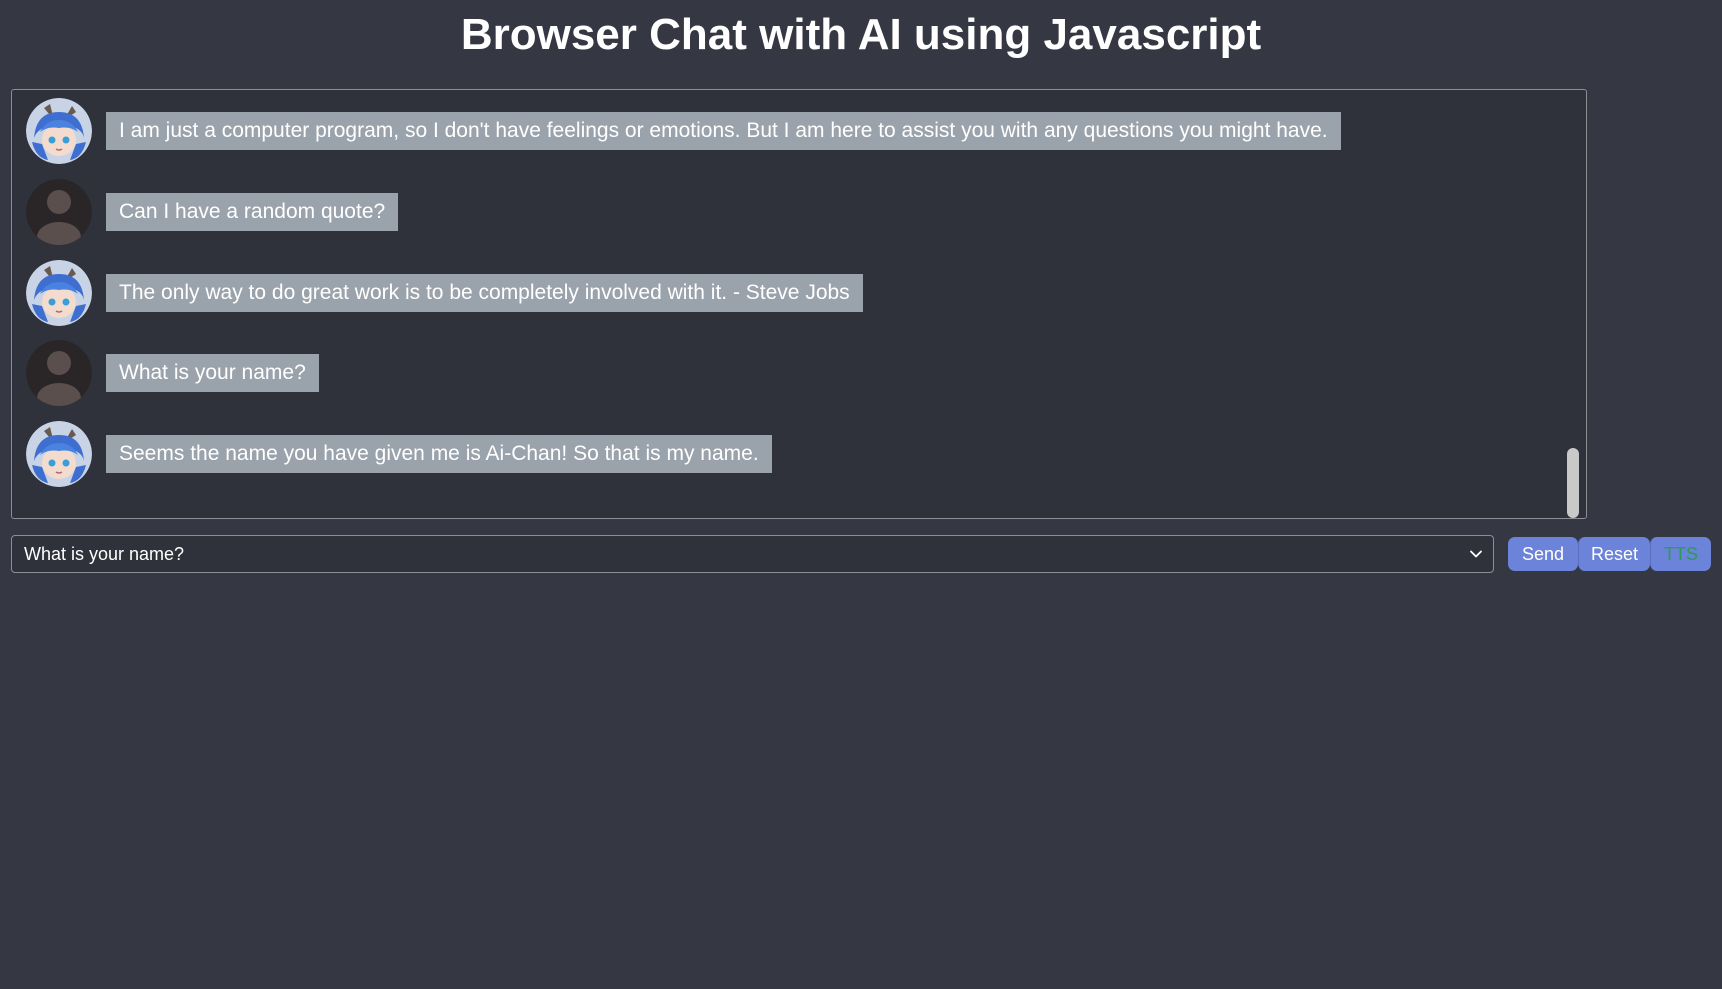 The image size is (1722, 989). I want to click on question-select-value: What is your name?, so click(104, 554).